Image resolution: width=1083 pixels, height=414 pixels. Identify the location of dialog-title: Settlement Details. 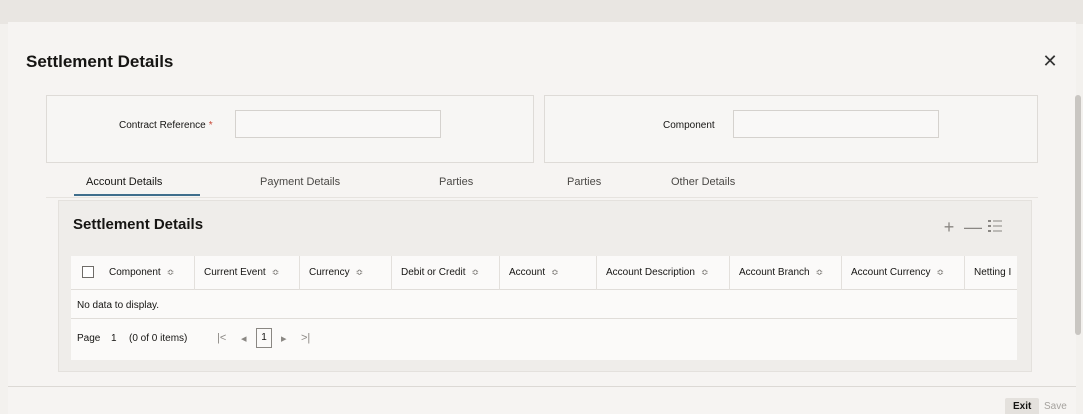
(100, 61).